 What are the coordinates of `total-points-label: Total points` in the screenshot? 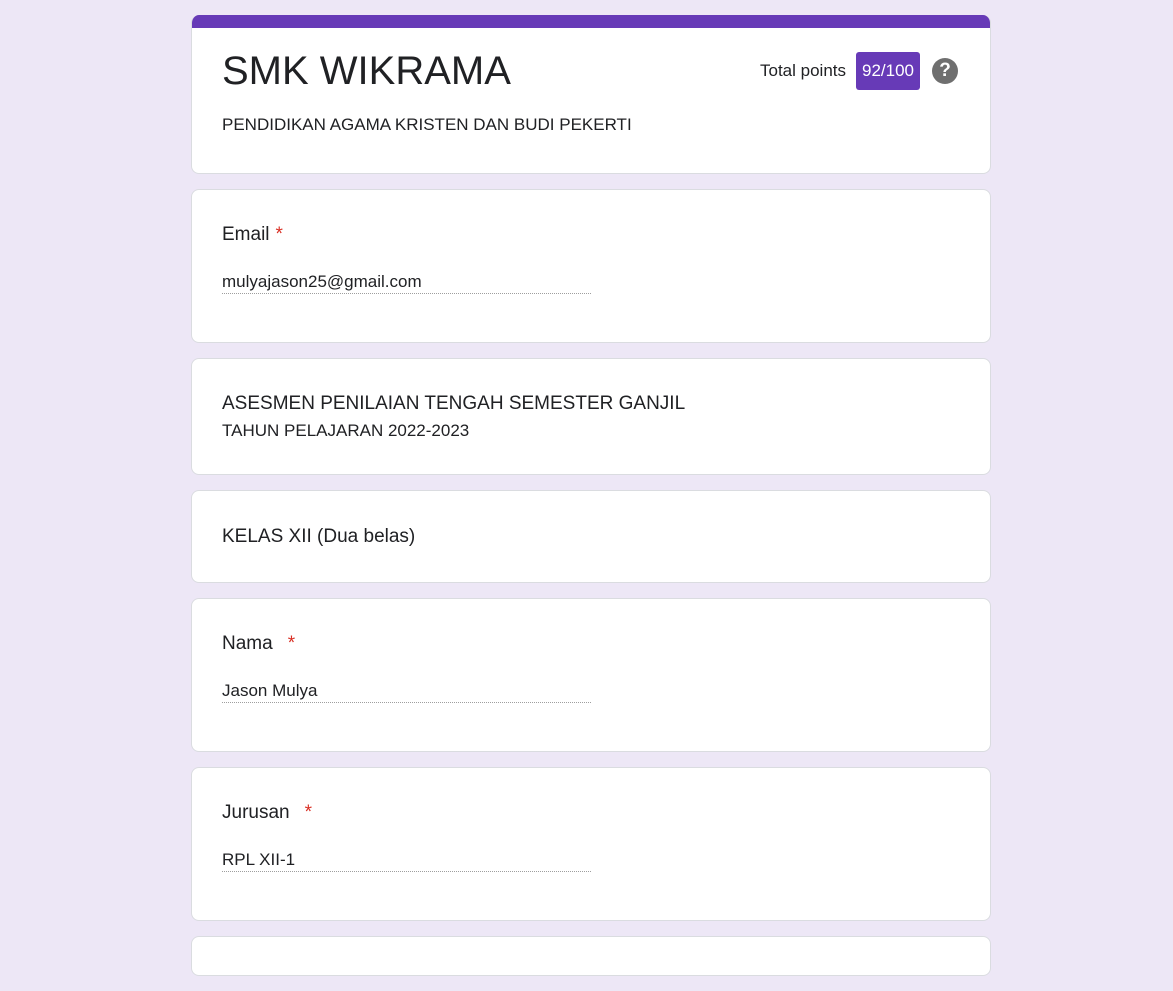 It's located at (803, 70).